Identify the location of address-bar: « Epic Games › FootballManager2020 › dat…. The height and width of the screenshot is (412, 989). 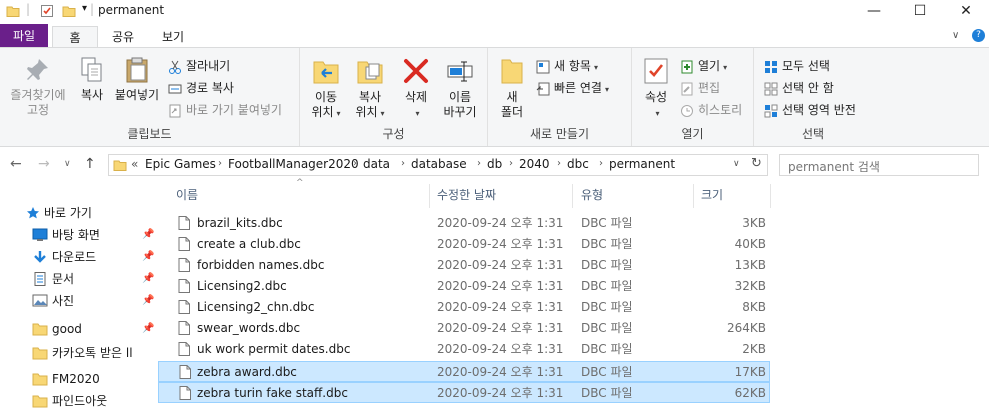
(438, 165).